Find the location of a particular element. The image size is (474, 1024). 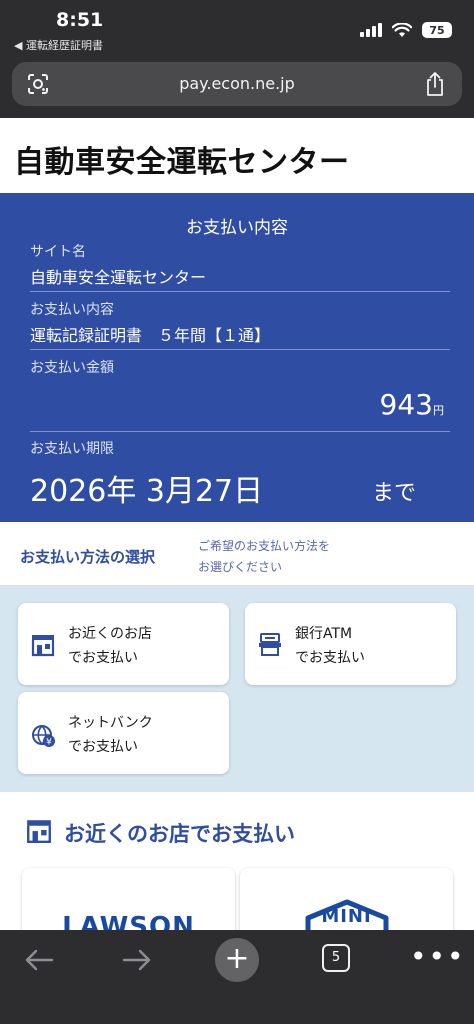

amount-unit: 円 is located at coordinates (438, 410).